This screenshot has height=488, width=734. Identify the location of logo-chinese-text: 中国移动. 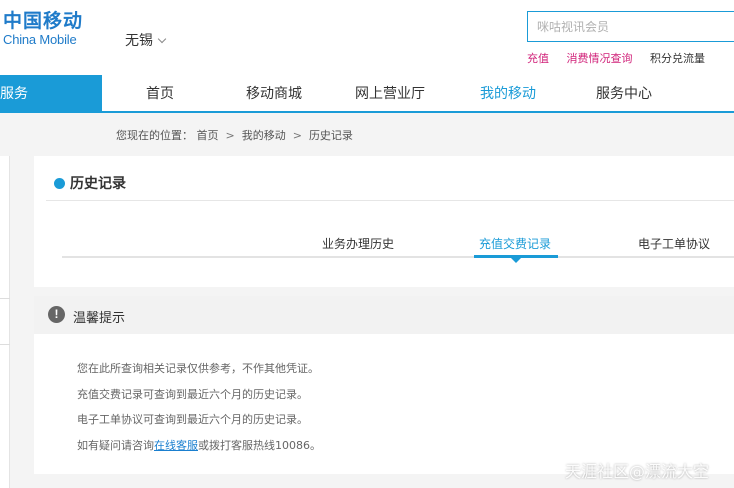
(43, 21).